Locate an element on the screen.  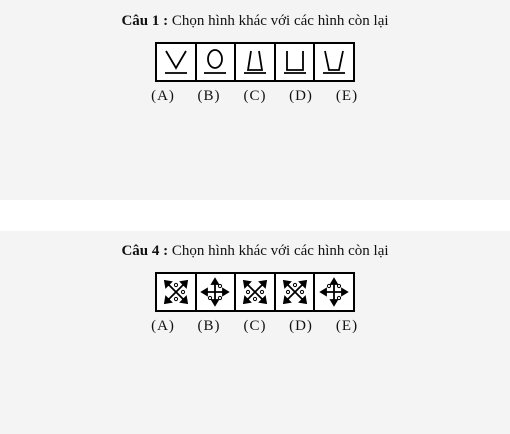
q4-figure-c is located at coordinates (256, 292).